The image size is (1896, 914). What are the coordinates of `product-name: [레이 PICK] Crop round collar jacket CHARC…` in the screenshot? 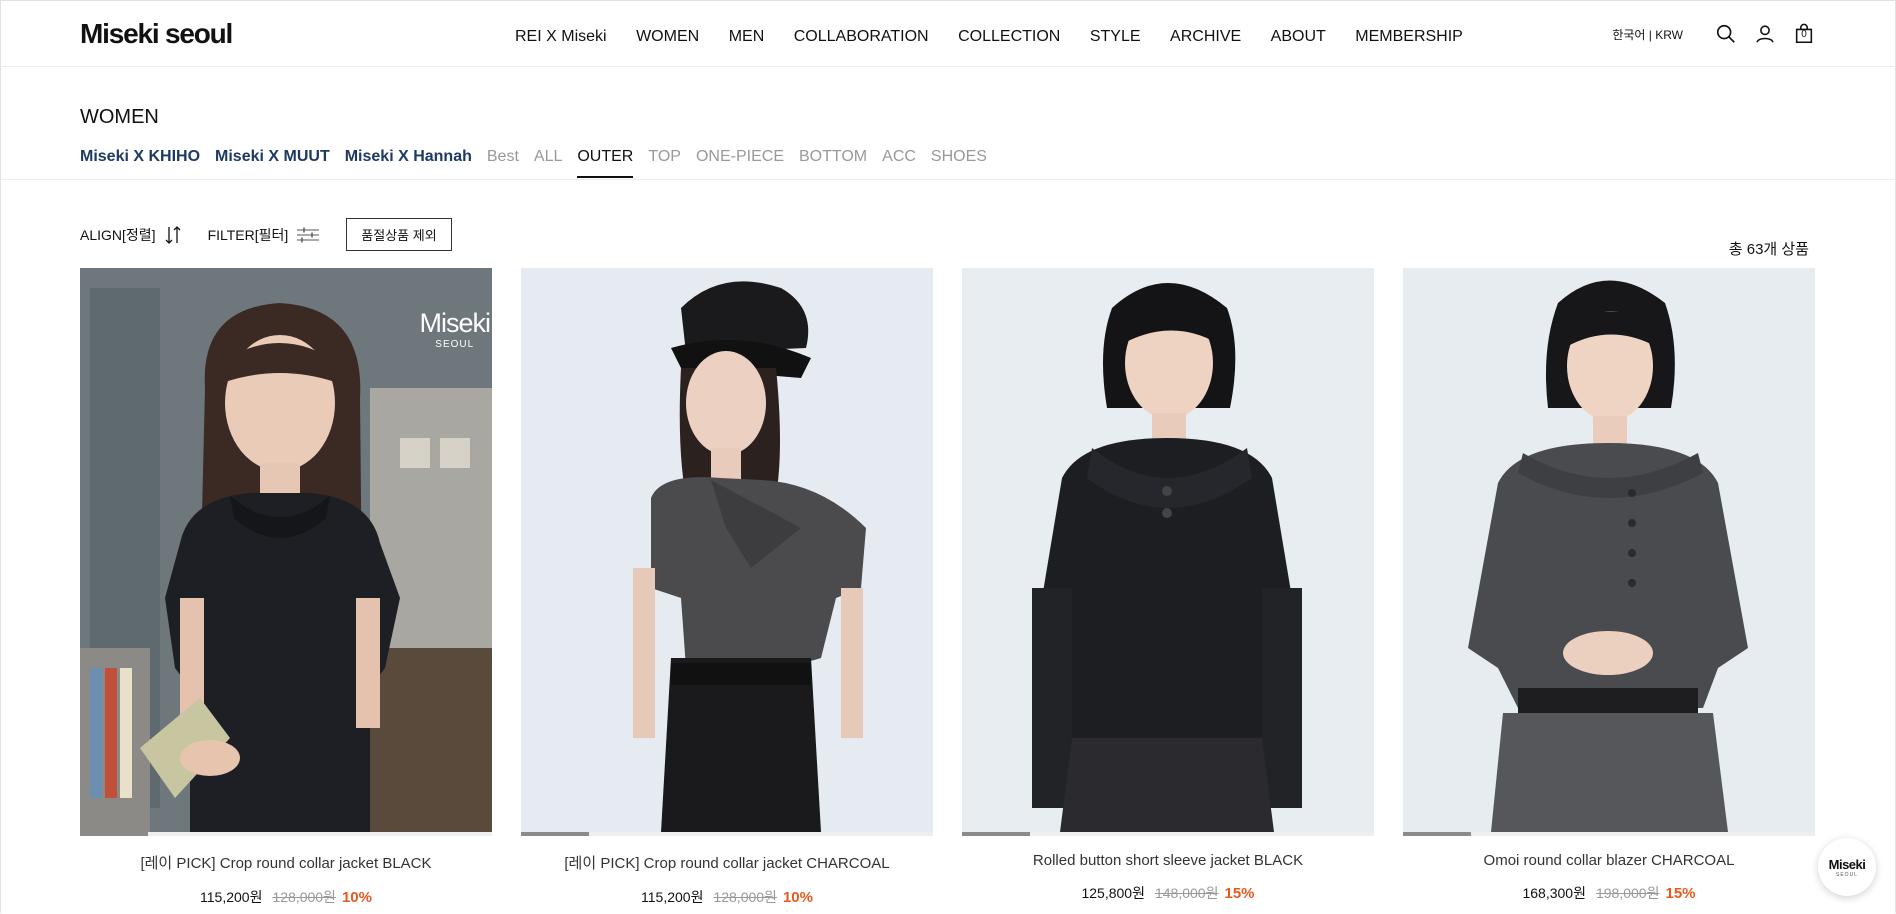 It's located at (727, 862).